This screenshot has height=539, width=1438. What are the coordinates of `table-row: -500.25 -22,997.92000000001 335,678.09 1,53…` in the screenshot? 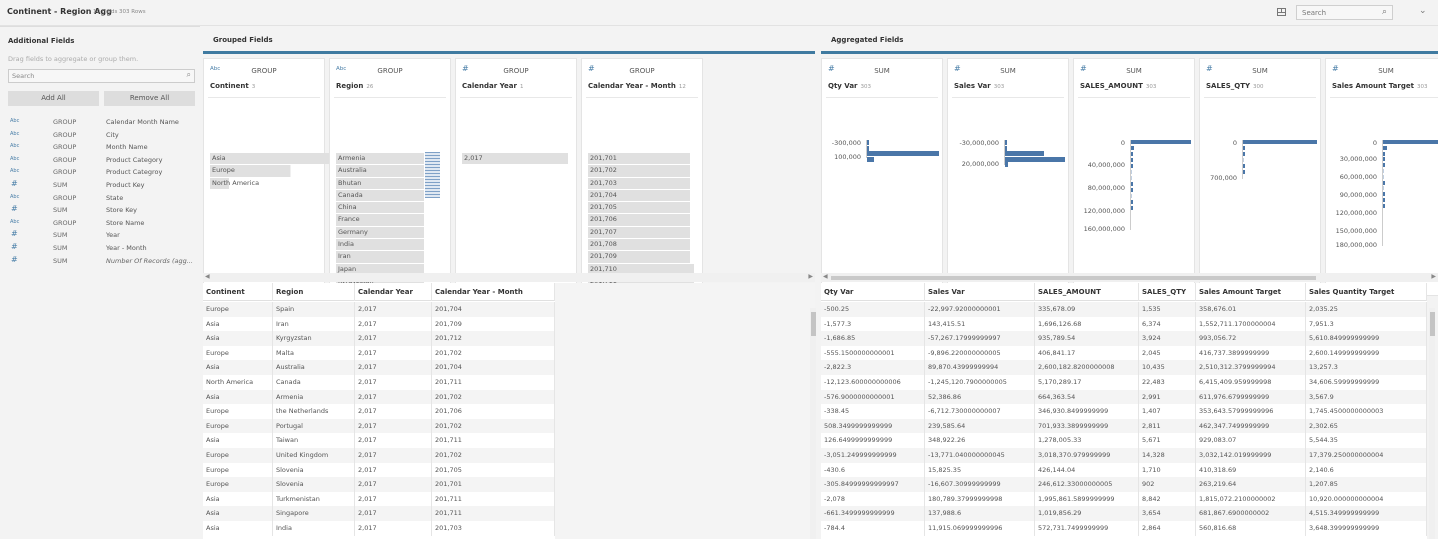 It's located at (1124, 309).